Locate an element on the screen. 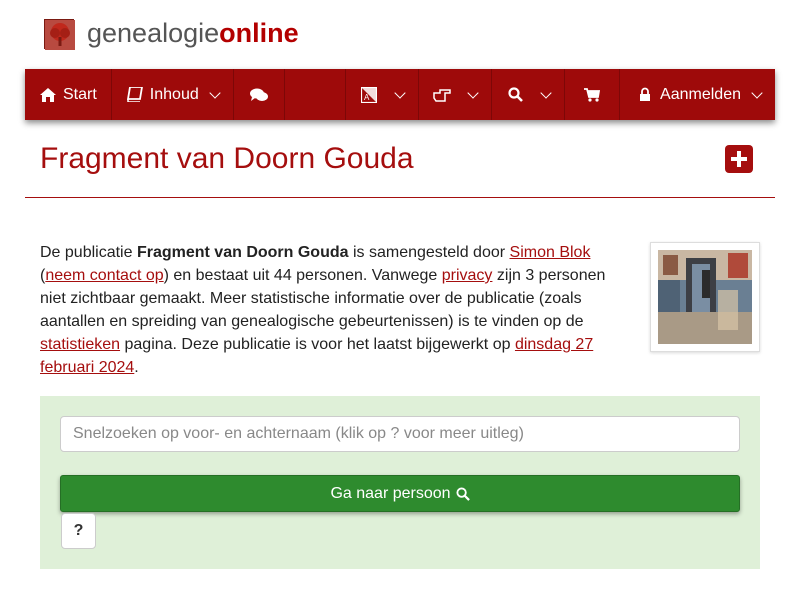 The height and width of the screenshot is (600, 800). thumbnail-image is located at coordinates (705, 297).